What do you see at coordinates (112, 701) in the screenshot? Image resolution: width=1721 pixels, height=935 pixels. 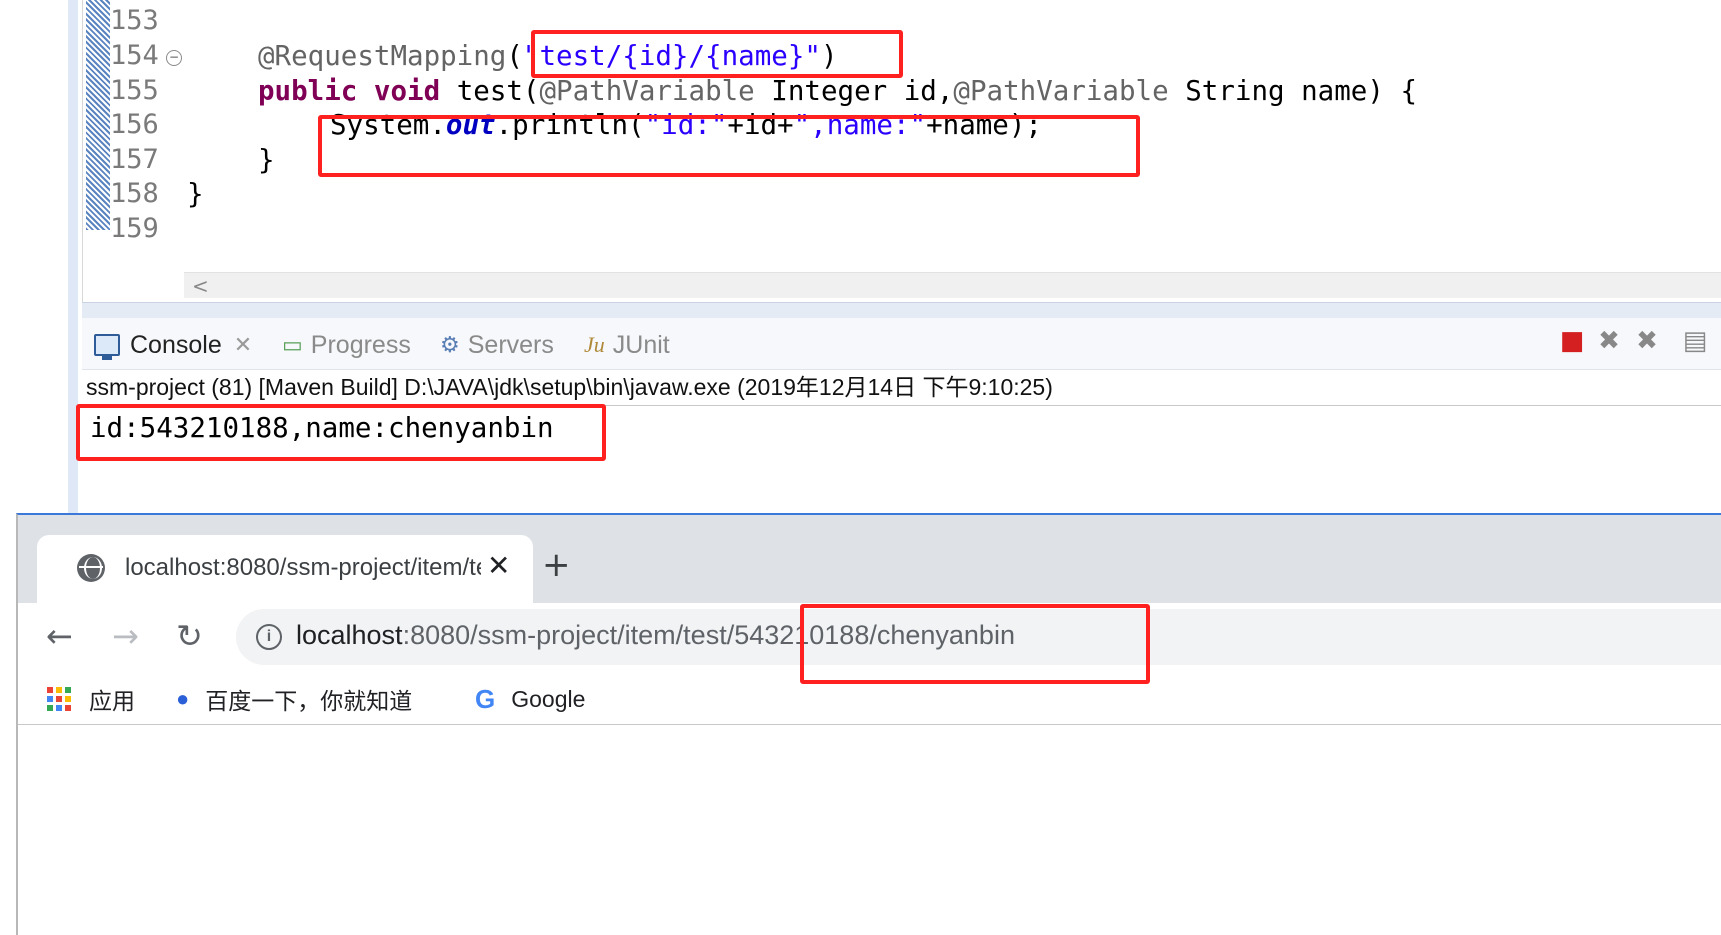 I see `bookmark-label: 应用` at bounding box center [112, 701].